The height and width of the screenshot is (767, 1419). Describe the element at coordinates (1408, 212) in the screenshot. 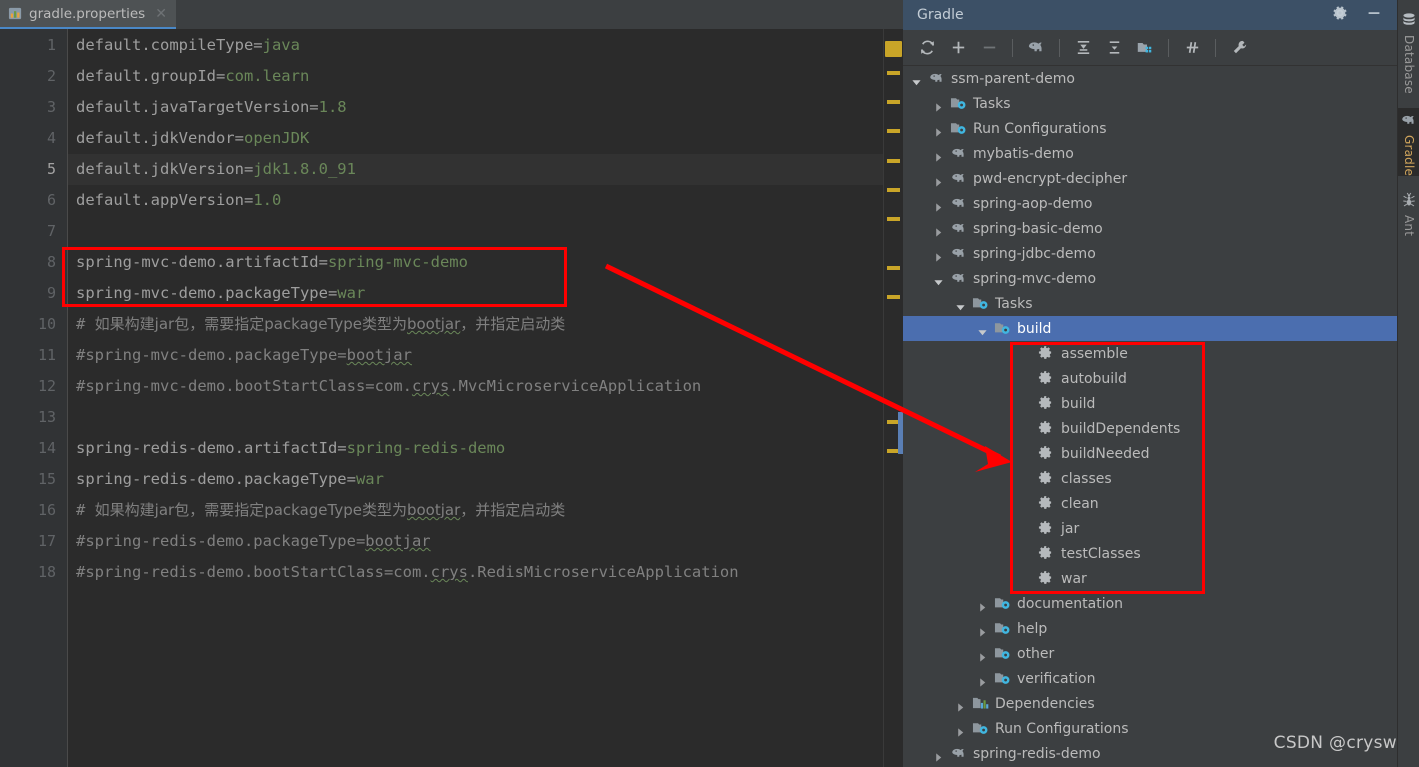

I see `tool-tab-ant: Ant` at that location.